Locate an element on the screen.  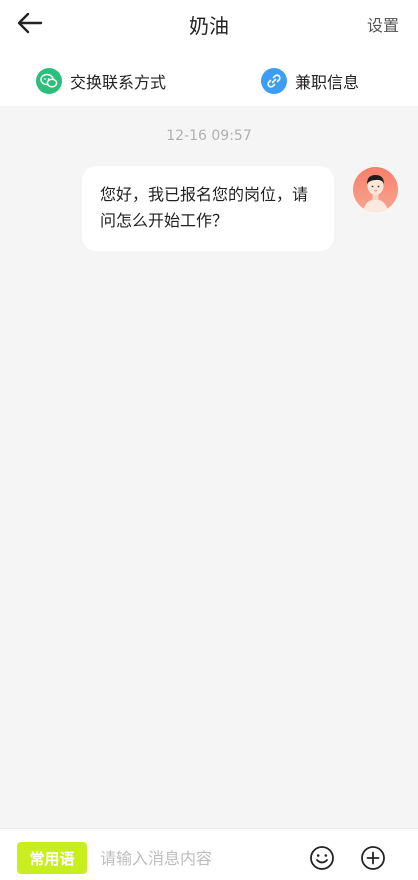
header: 奶油 设置 is located at coordinates (209, 23).